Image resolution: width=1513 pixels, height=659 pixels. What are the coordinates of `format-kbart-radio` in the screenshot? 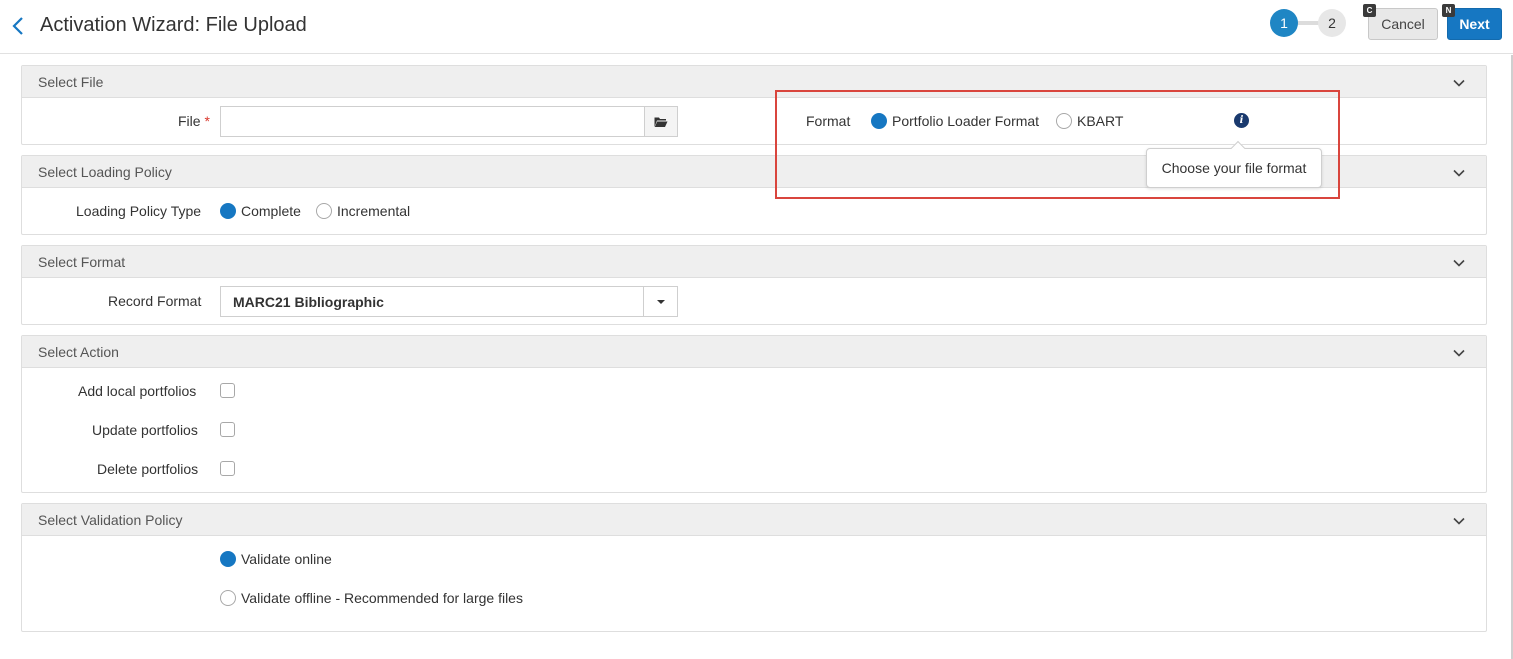 It's located at (1064, 121).